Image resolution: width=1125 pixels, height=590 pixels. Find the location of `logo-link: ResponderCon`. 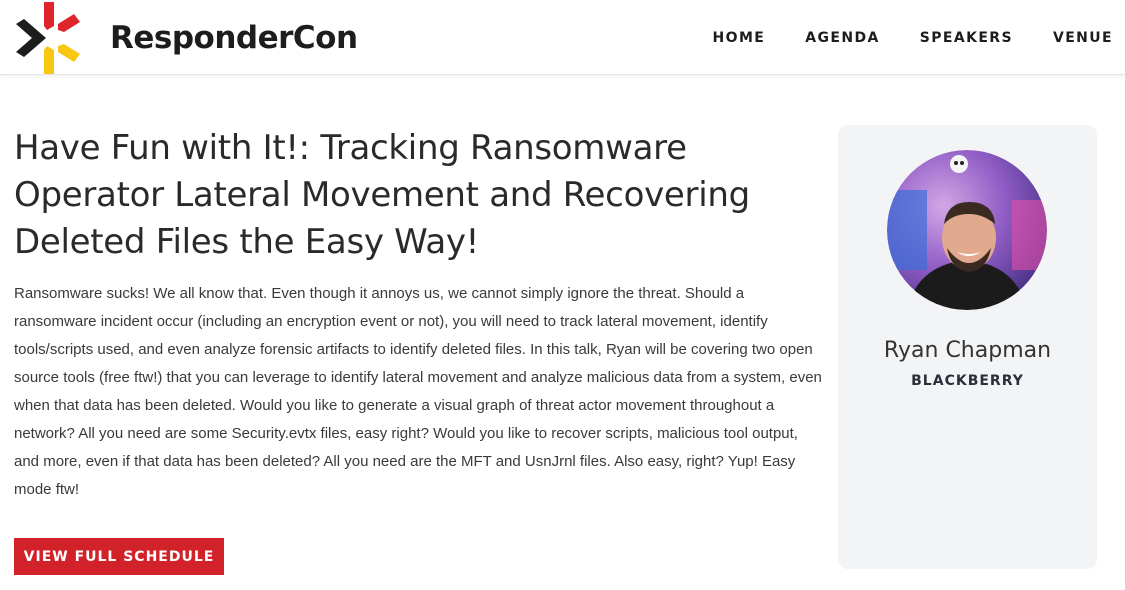

logo-link: ResponderCon is located at coordinates (186, 37).